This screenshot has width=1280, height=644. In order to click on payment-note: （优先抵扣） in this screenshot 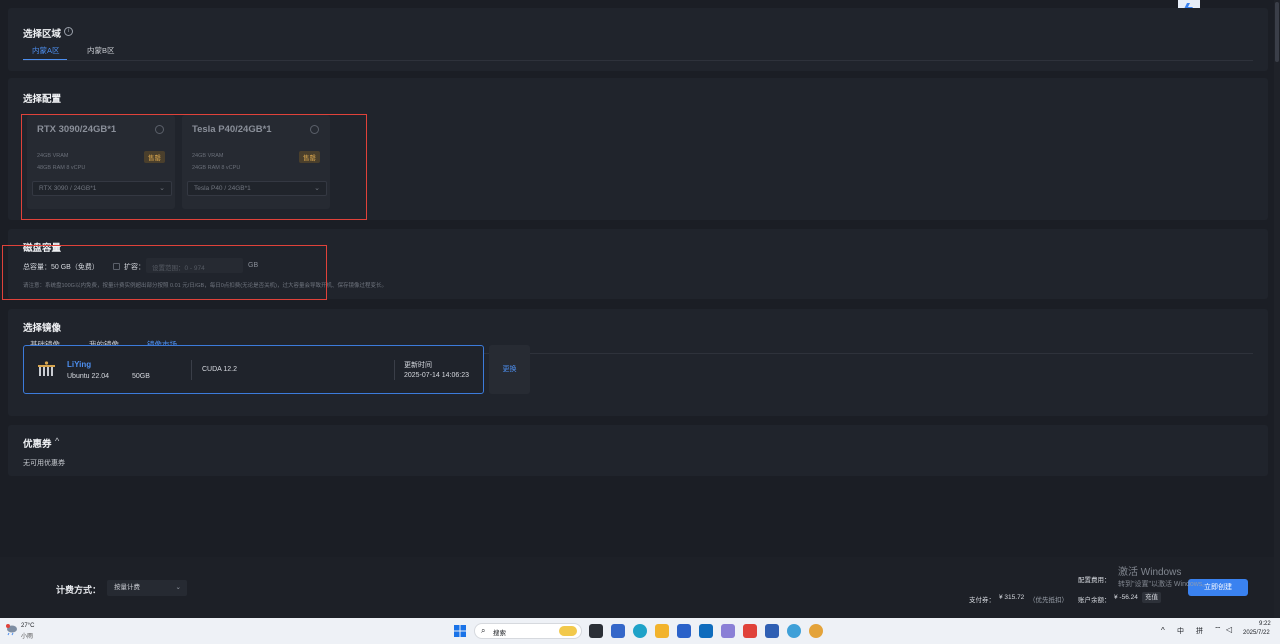, I will do `click(1048, 600)`.